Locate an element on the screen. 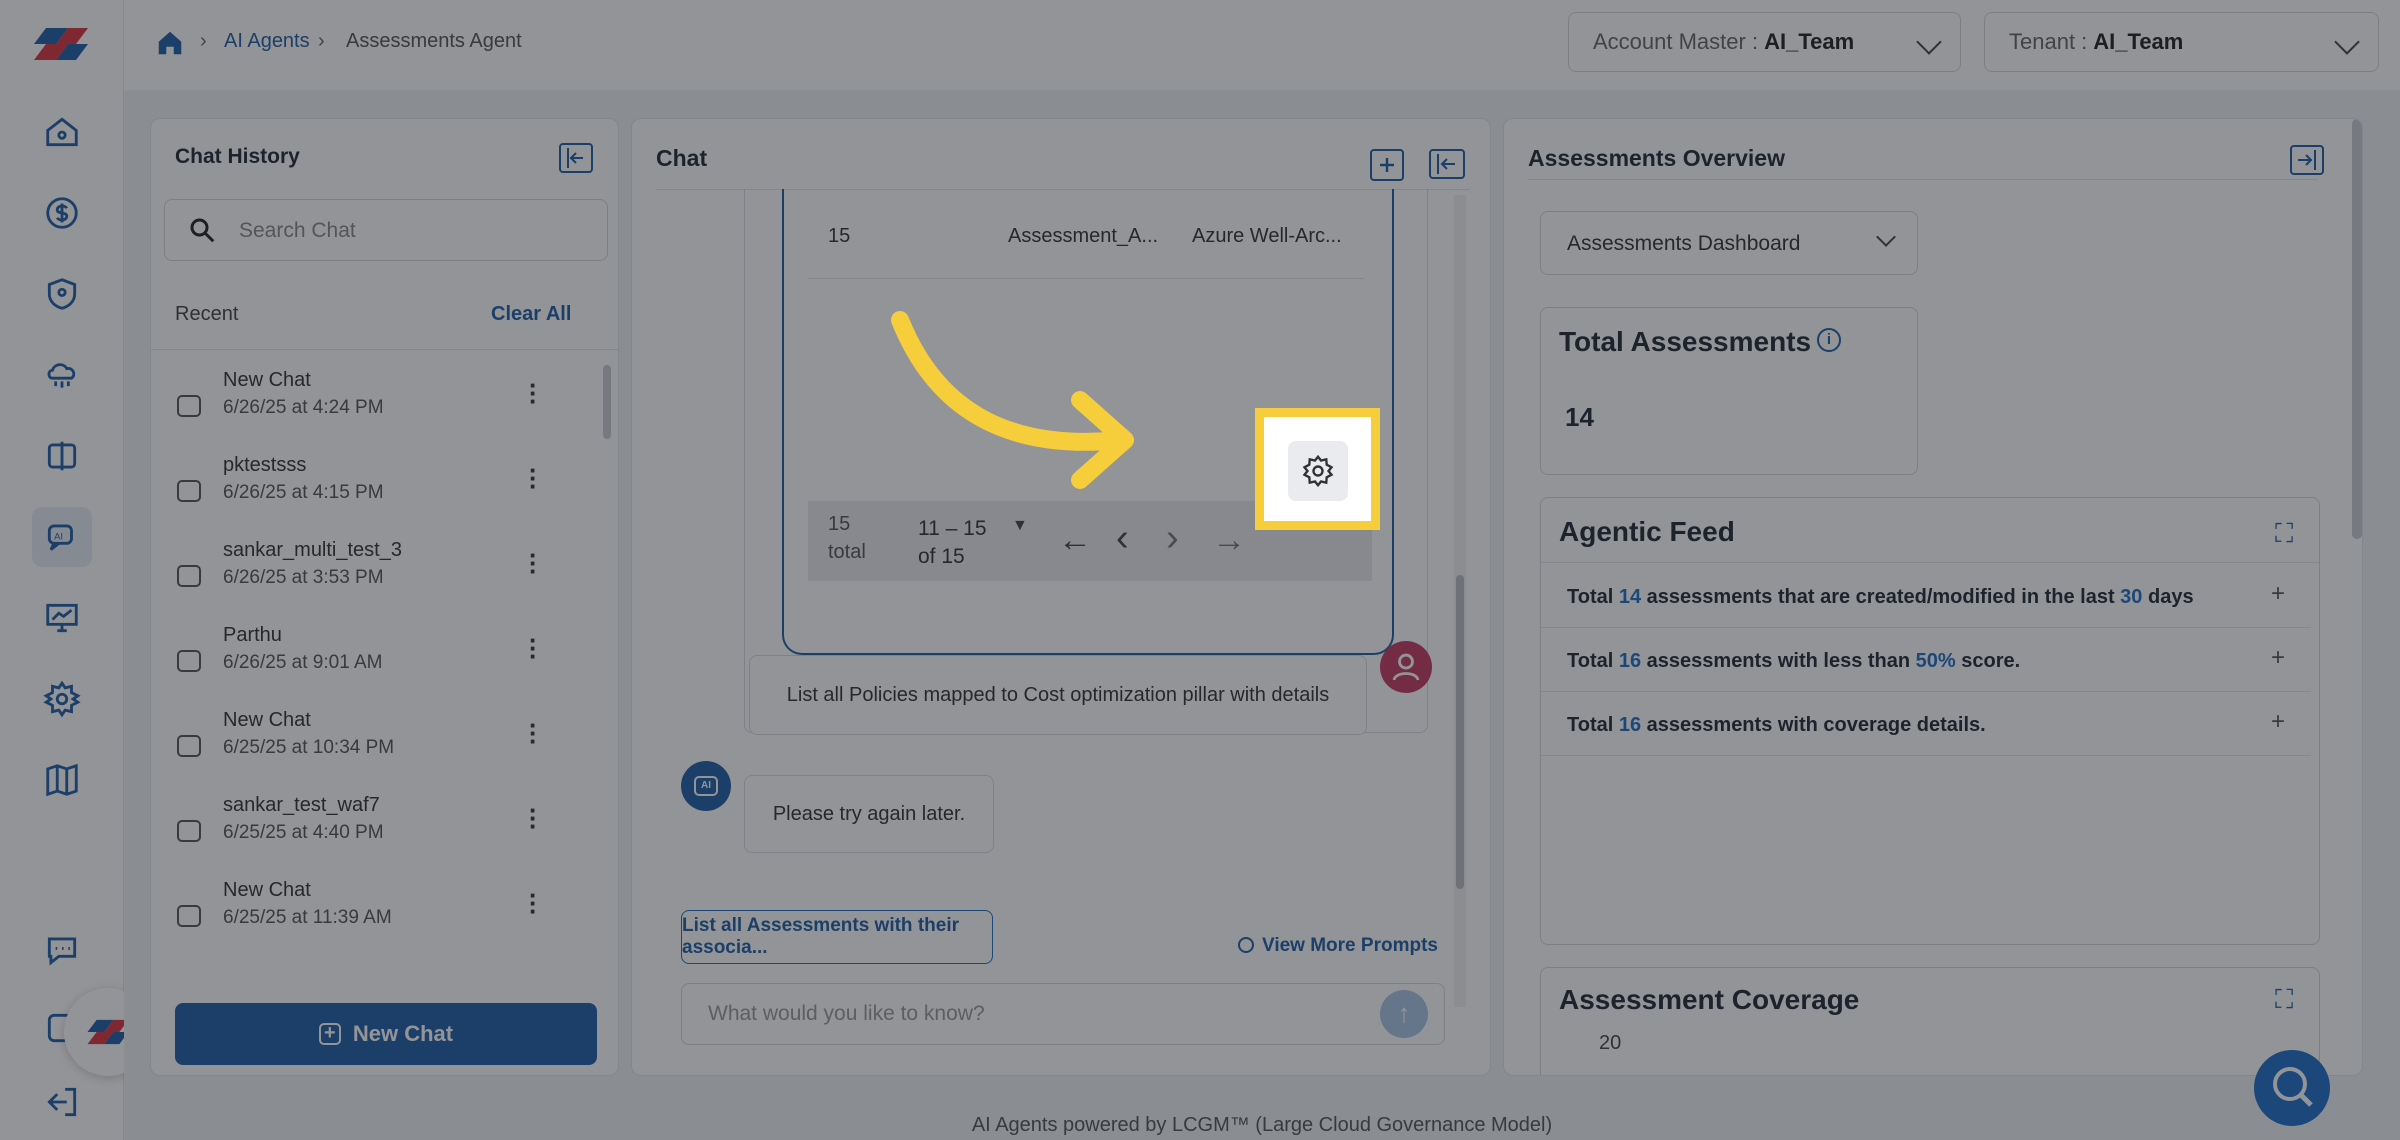 The width and height of the screenshot is (2400, 1140). scrollbar is located at coordinates (607, 402).